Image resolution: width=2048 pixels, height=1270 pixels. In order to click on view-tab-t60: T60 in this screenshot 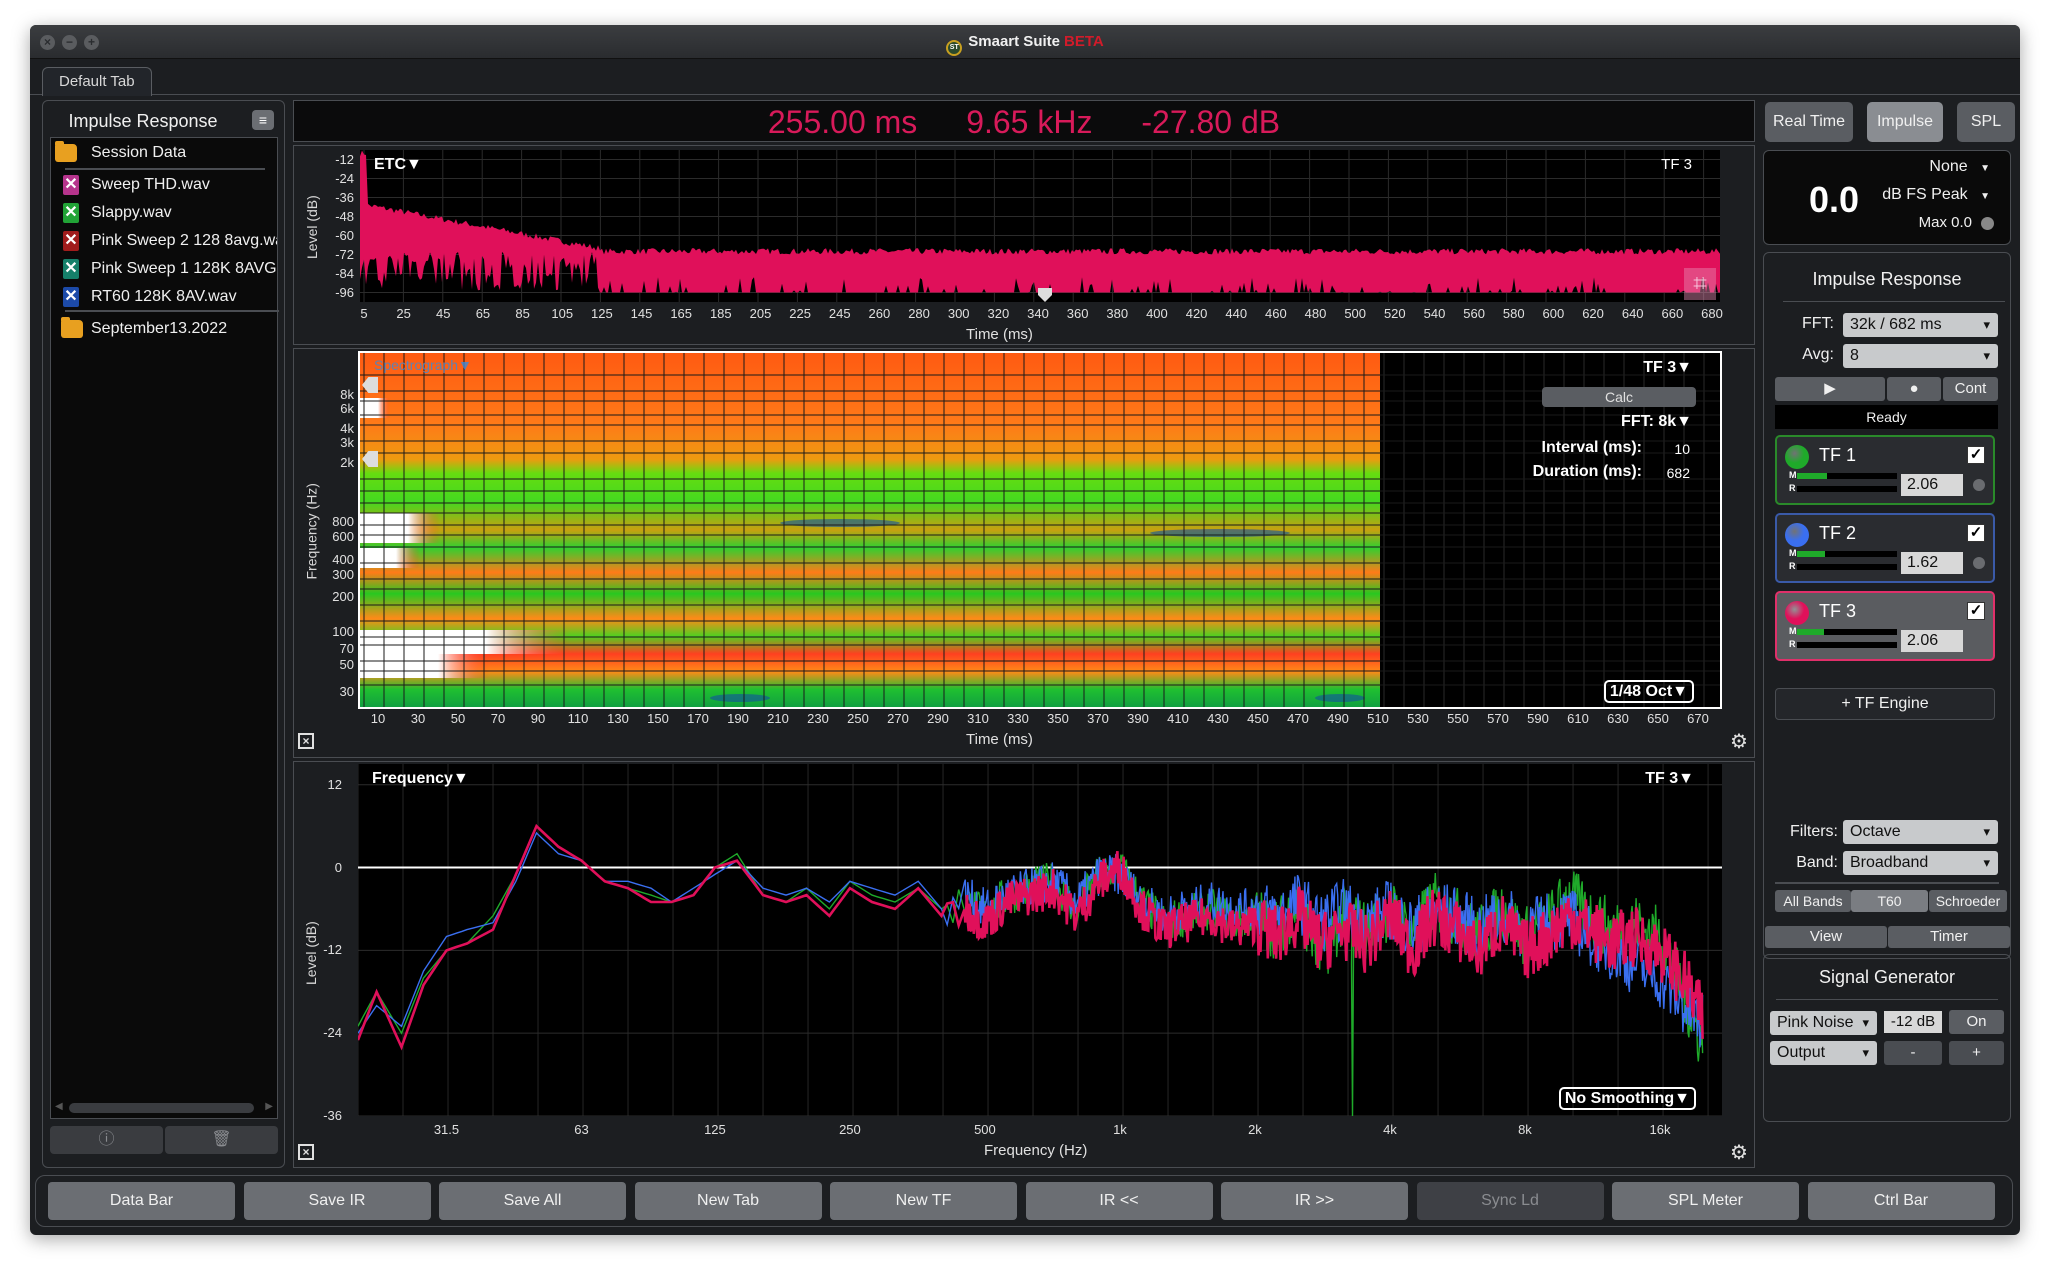, I will do `click(1889, 901)`.